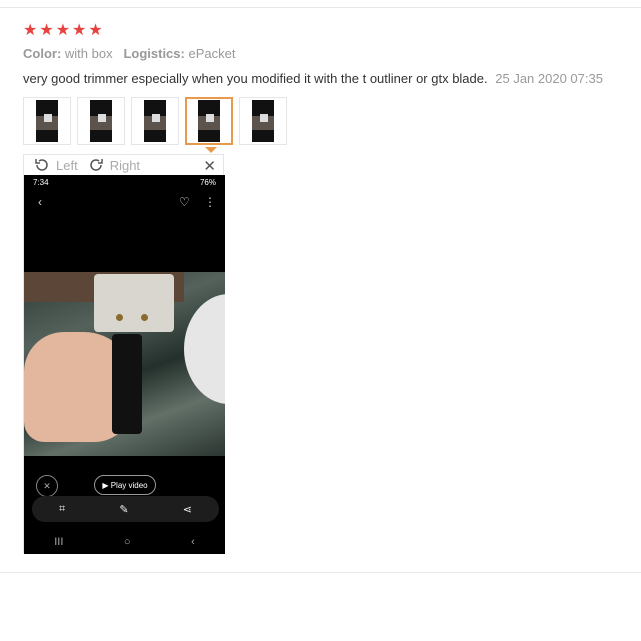 The width and height of the screenshot is (641, 641). Describe the element at coordinates (125, 485) in the screenshot. I see `play-video-button: ▶ Play video` at that location.